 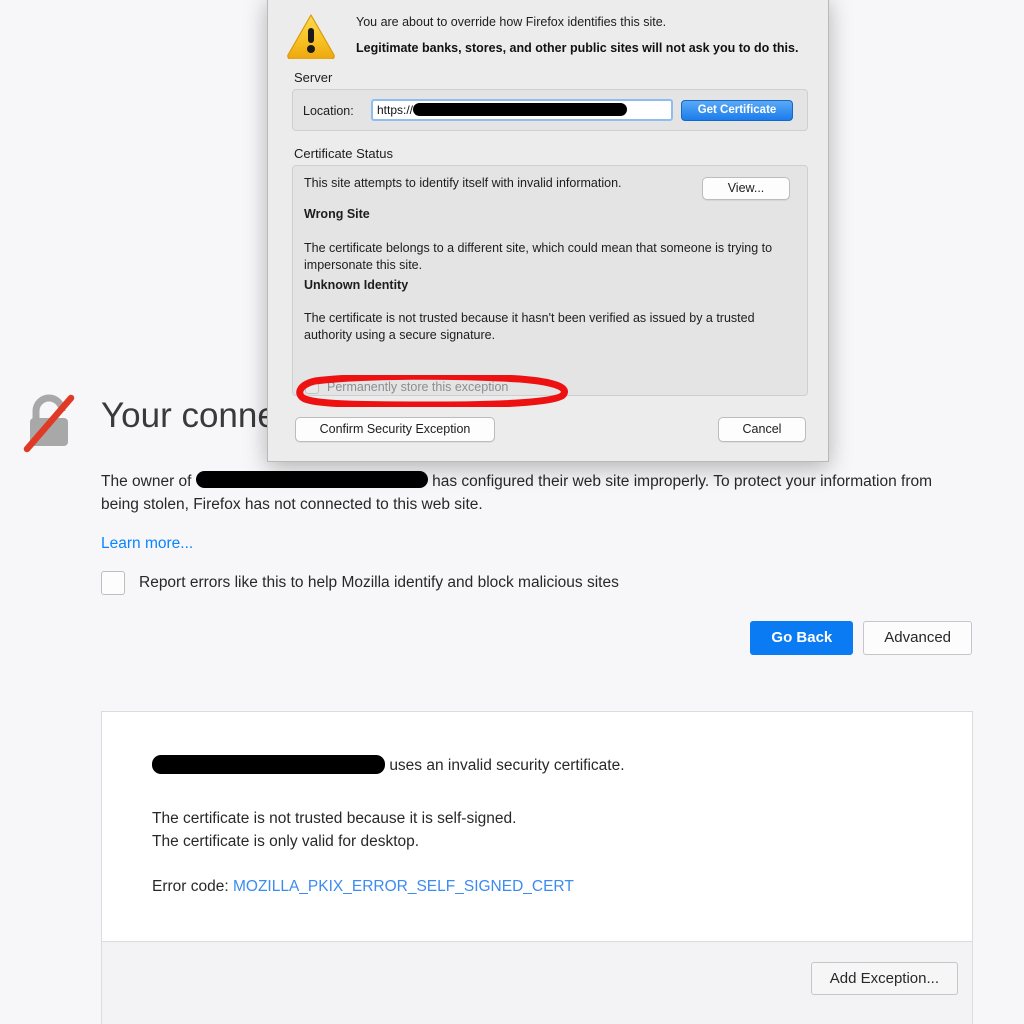 What do you see at coordinates (418, 387) in the screenshot?
I see `permanently-store-label: Permanently store this exception` at bounding box center [418, 387].